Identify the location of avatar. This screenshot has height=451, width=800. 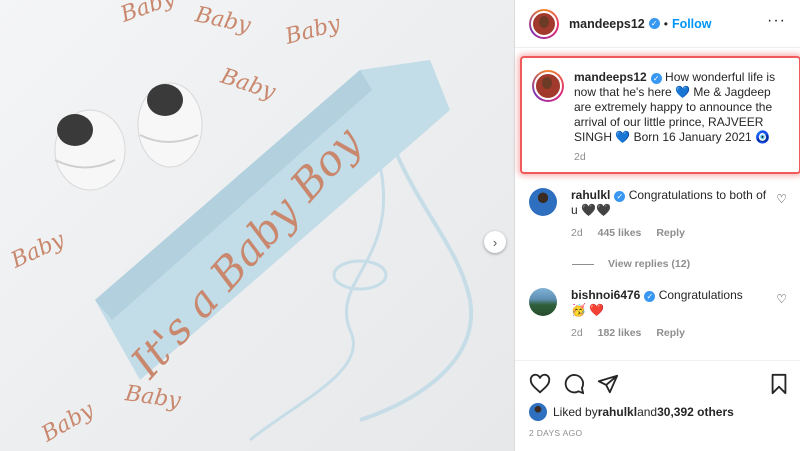
(544, 23).